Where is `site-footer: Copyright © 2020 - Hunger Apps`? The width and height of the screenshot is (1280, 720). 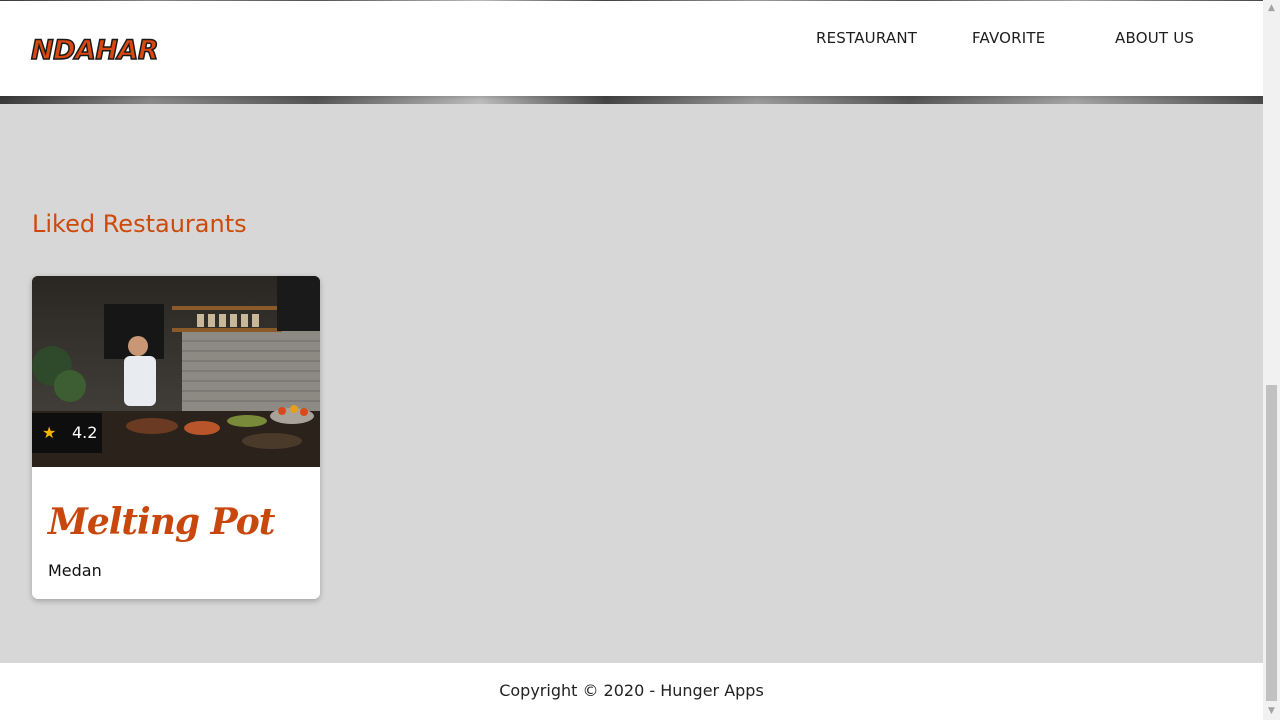
site-footer: Copyright © 2020 - Hunger Apps is located at coordinates (631, 691).